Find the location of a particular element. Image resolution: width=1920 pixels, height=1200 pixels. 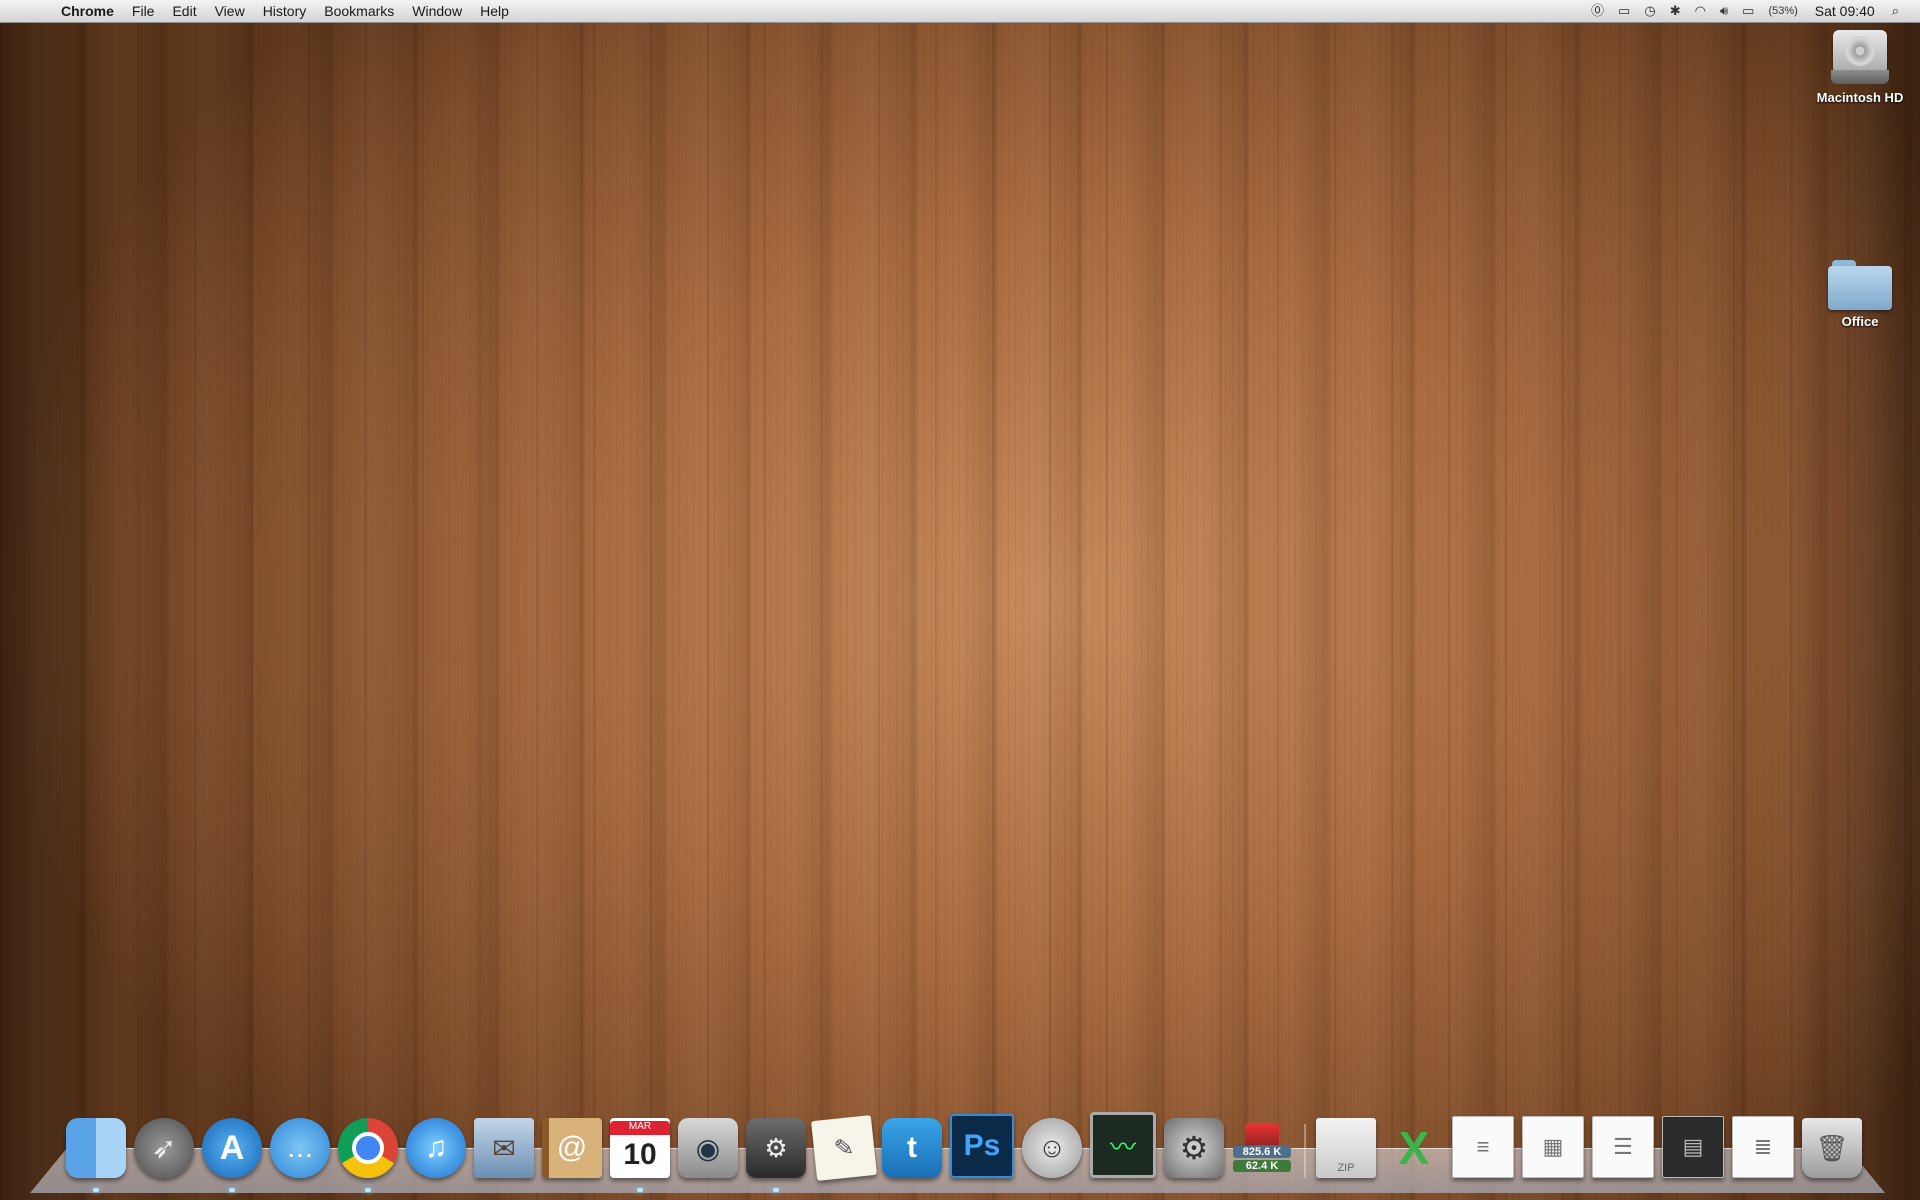

calendar-day: 10 is located at coordinates (640, 1154).